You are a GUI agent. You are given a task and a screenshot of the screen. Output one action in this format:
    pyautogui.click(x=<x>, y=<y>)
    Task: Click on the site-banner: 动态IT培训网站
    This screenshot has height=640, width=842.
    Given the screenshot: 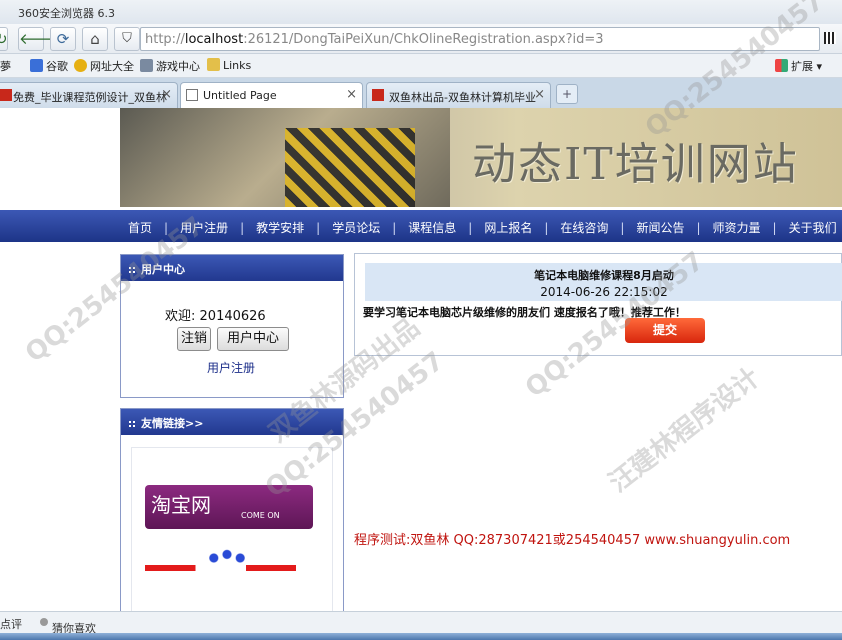 What is the action you would take?
    pyautogui.click(x=481, y=157)
    